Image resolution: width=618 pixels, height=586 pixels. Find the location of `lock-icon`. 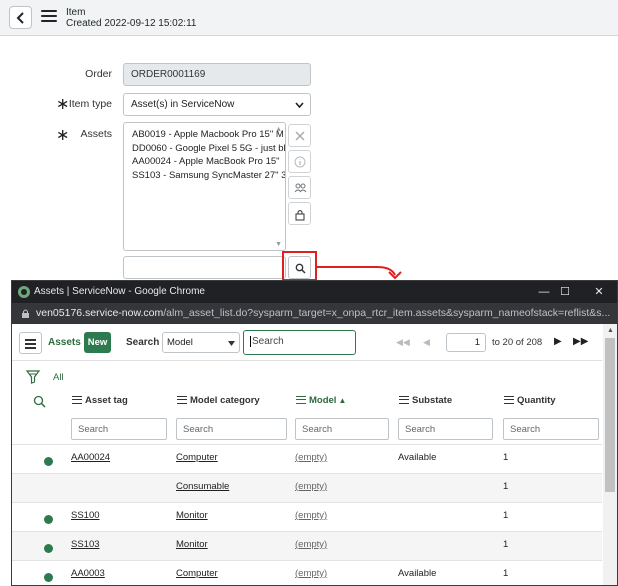

lock-icon is located at coordinates (25, 313).